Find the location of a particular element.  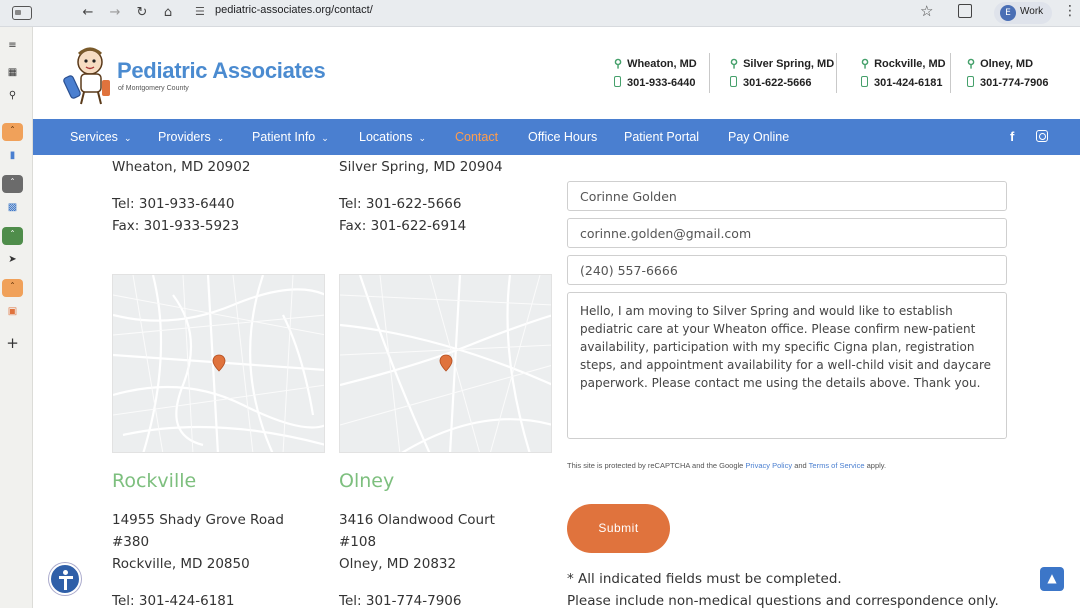

olney-tel: Tel: 301-774-7906 is located at coordinates (400, 600).